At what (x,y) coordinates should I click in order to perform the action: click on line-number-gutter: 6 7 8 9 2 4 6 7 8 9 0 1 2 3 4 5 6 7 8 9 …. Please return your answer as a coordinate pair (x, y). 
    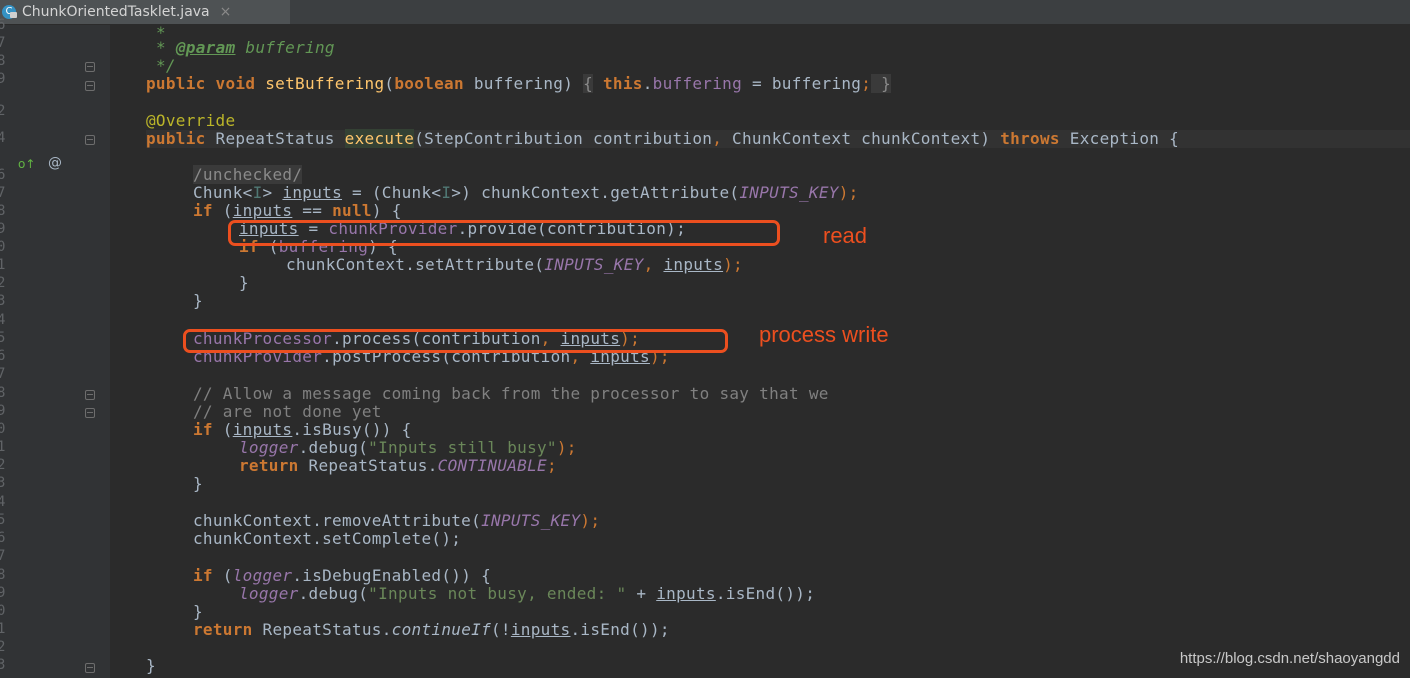
    Looking at the image, I should click on (55, 347).